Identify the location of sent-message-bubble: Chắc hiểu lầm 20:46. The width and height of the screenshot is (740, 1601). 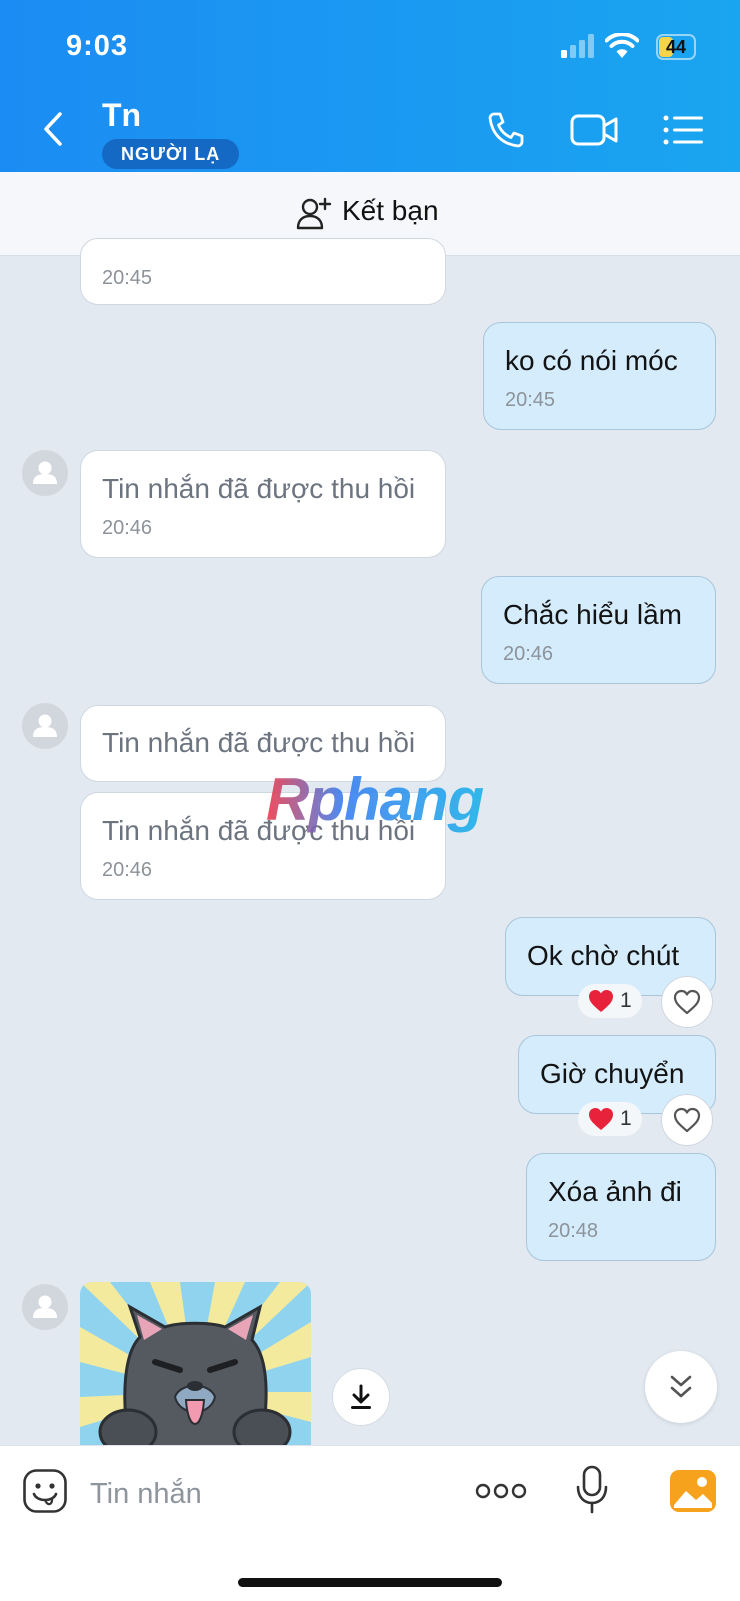
(598, 630).